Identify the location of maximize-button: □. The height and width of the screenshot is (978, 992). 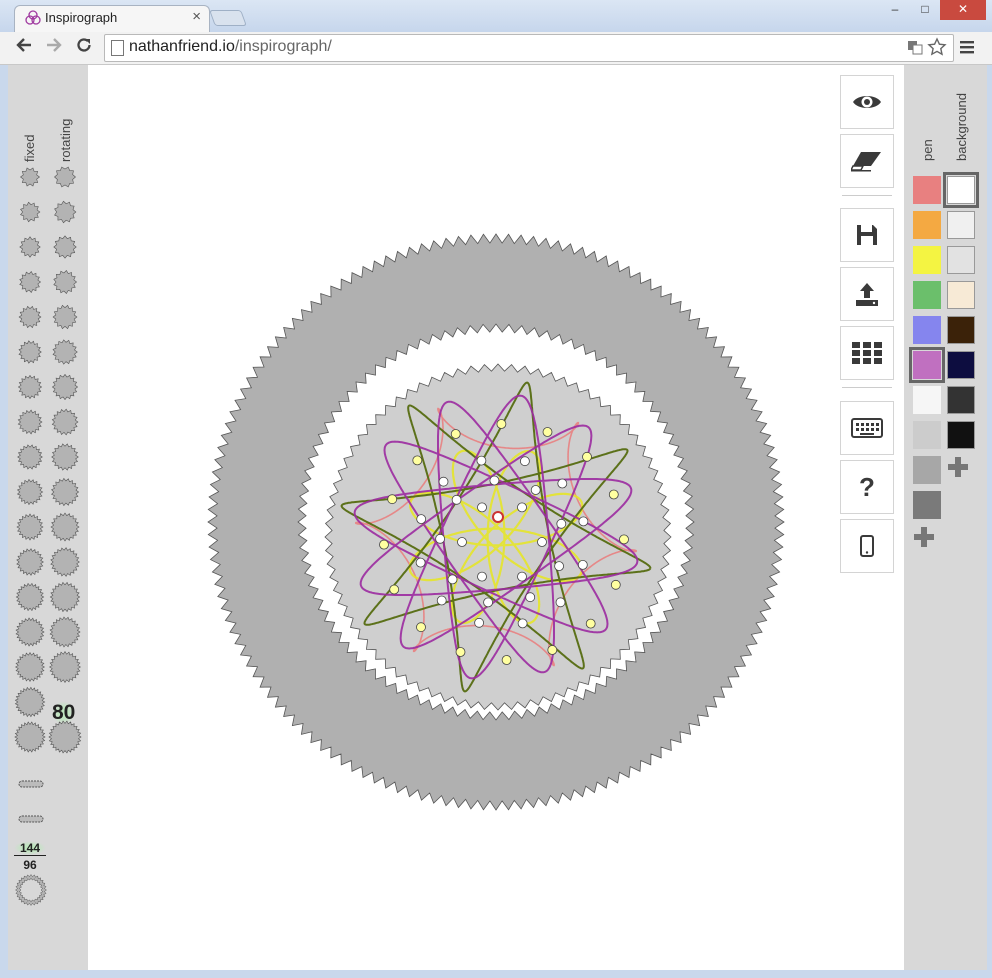
(925, 10).